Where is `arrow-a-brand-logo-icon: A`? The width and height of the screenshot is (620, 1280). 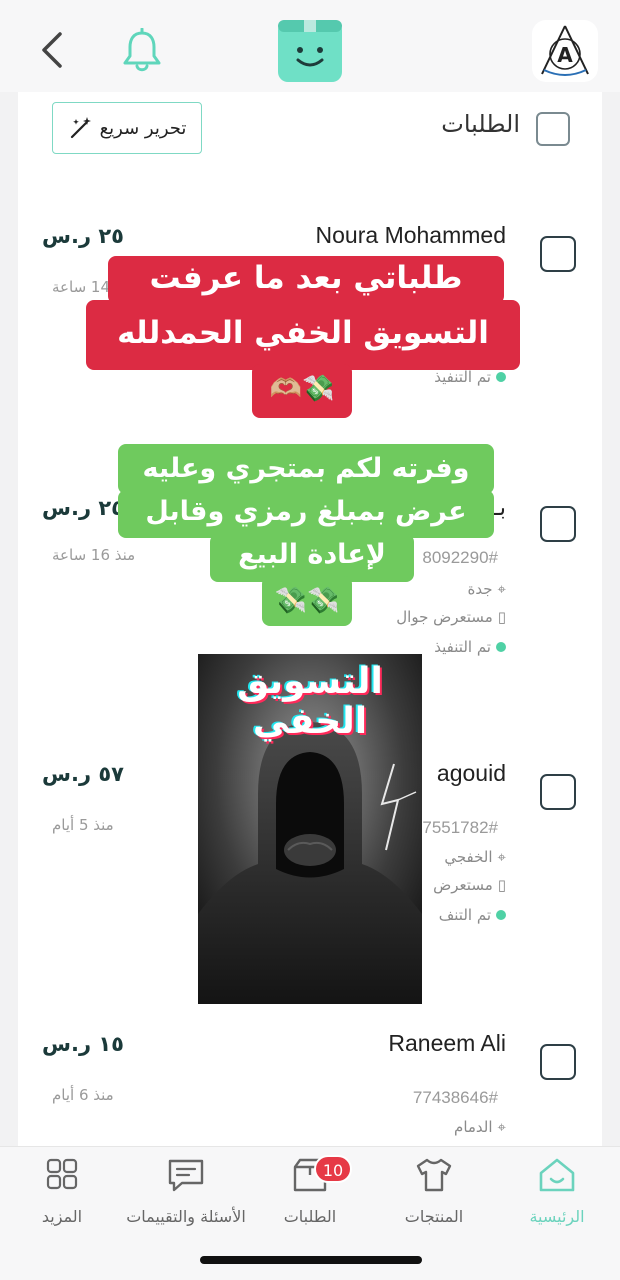 arrow-a-brand-logo-icon: A is located at coordinates (565, 50).